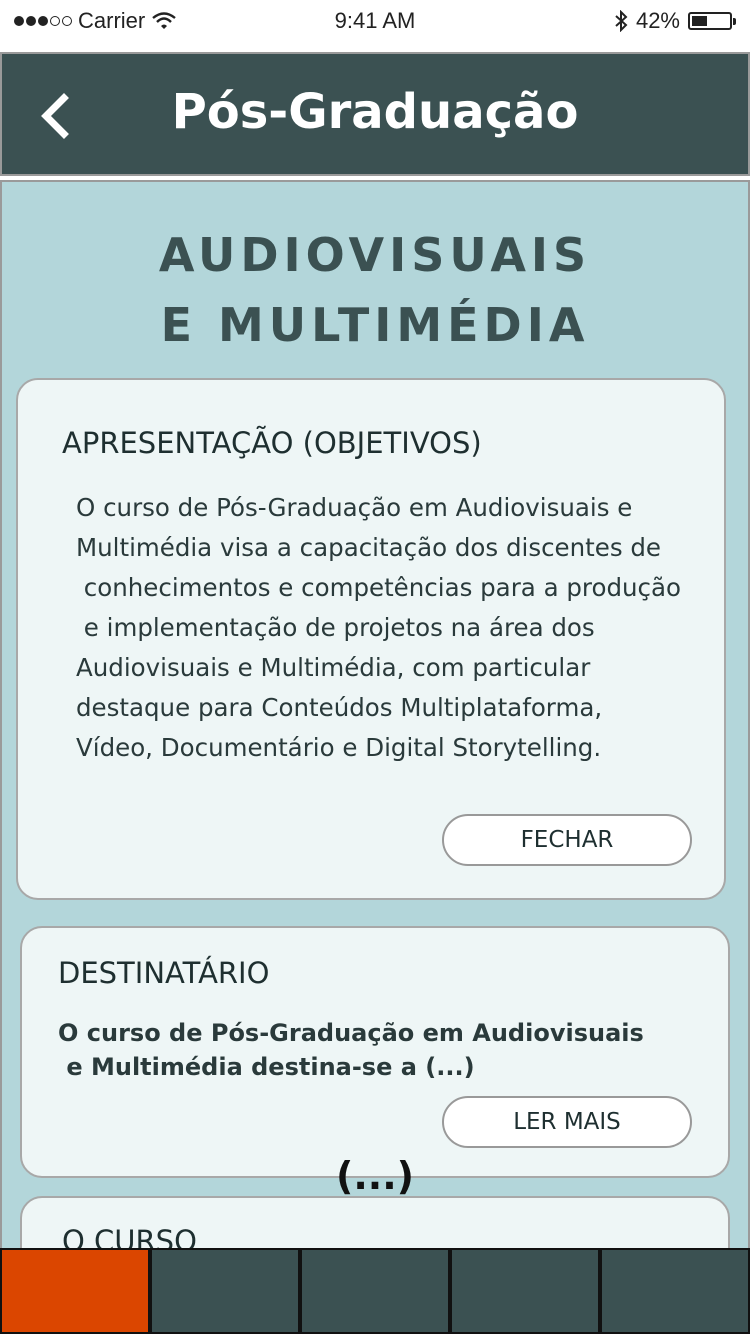 This screenshot has height=1334, width=750. I want to click on card-title: APRESENTAÇÃO (OBJETIVOS), so click(272, 443).